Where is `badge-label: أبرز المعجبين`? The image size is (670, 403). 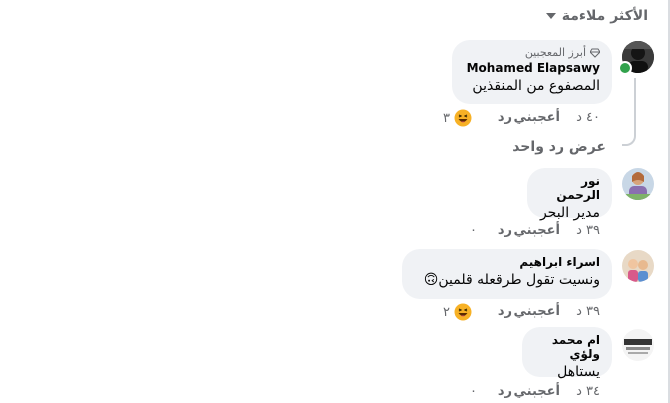
badge-label: أبرز المعجبين is located at coordinates (555, 52).